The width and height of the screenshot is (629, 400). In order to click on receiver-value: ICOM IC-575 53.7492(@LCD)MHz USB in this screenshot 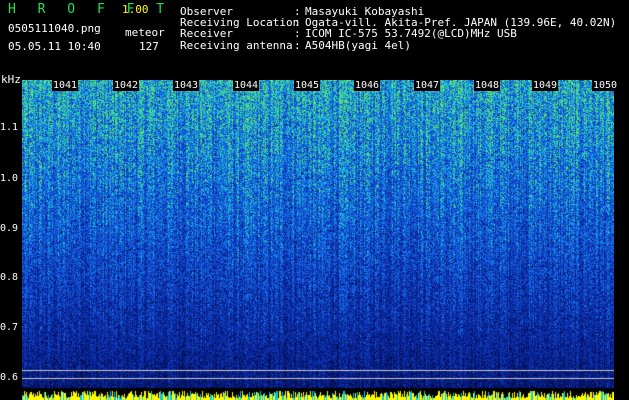, I will do `click(411, 33)`.